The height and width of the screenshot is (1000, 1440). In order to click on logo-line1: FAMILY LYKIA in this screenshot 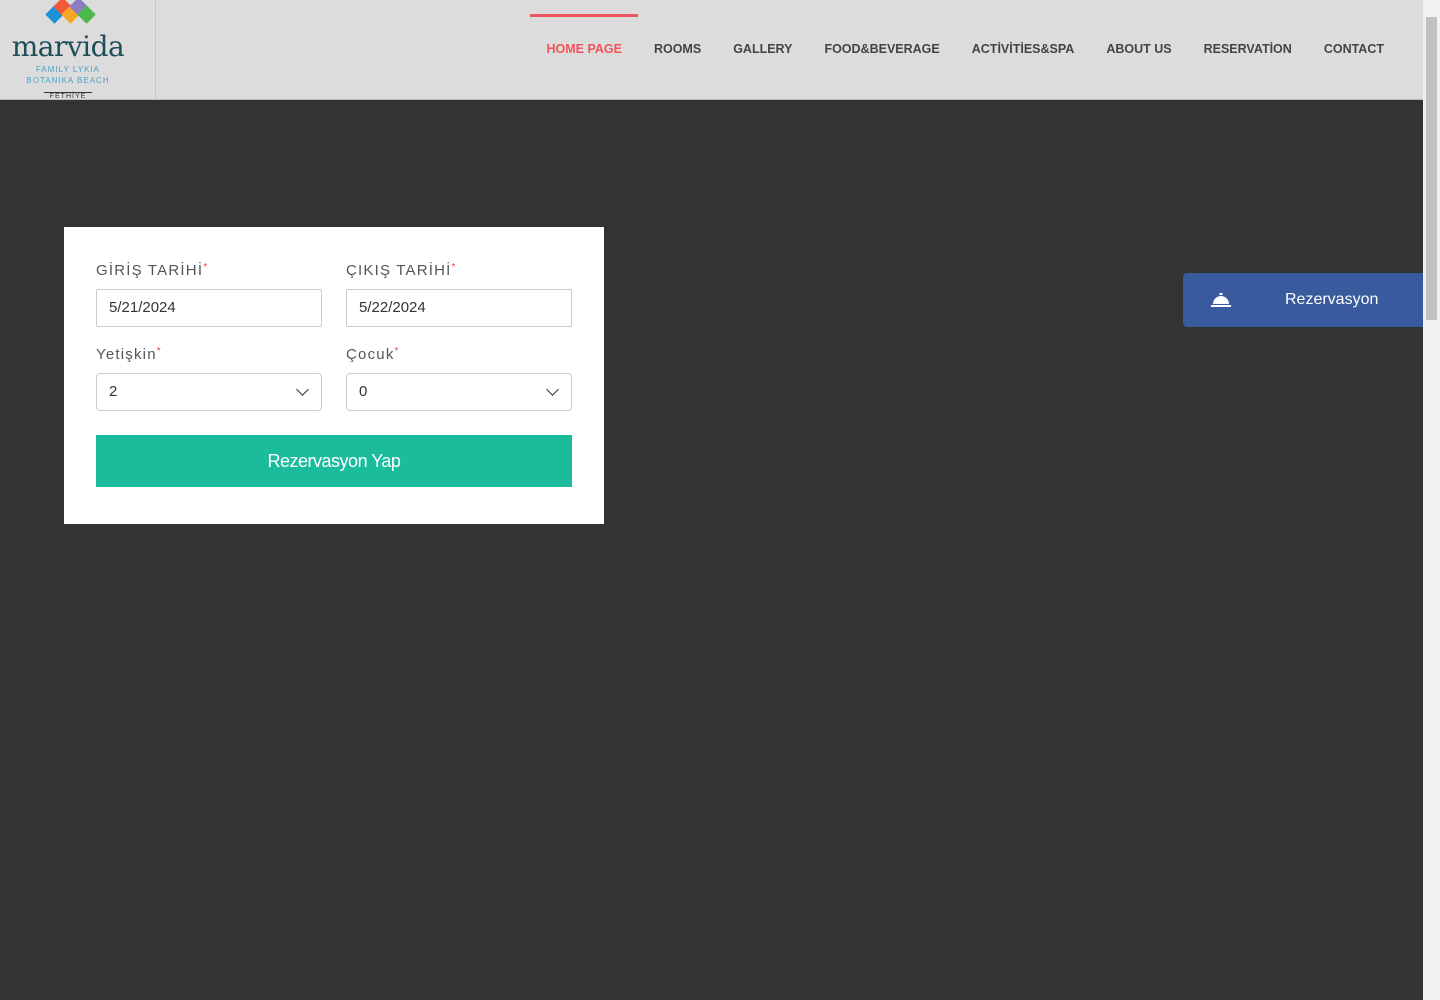, I will do `click(68, 69)`.